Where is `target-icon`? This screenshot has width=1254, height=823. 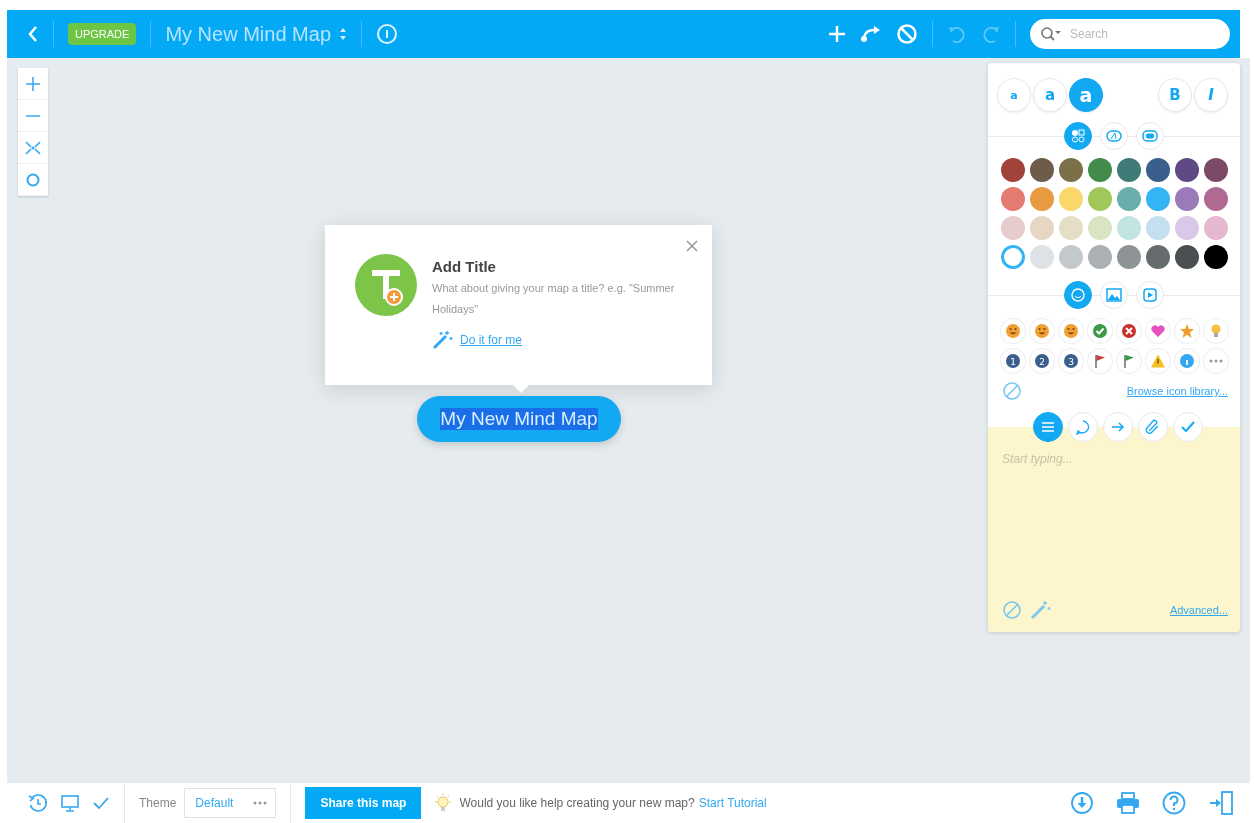
target-icon is located at coordinates (33, 179).